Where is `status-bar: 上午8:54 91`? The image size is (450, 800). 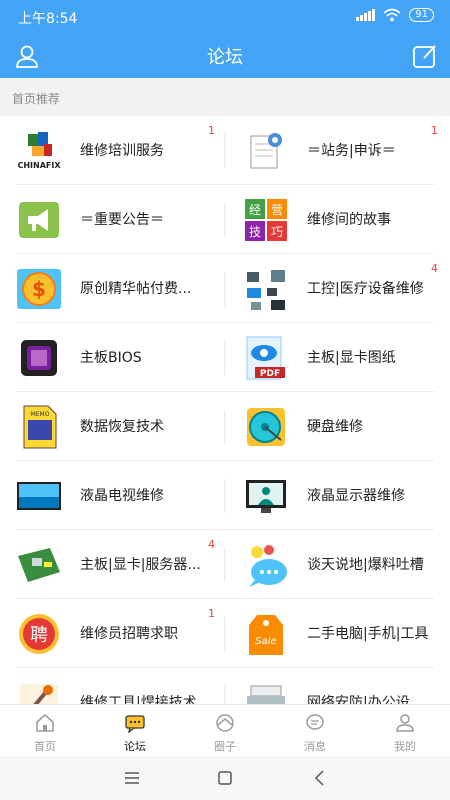 status-bar: 上午8:54 91 is located at coordinates (225, 17).